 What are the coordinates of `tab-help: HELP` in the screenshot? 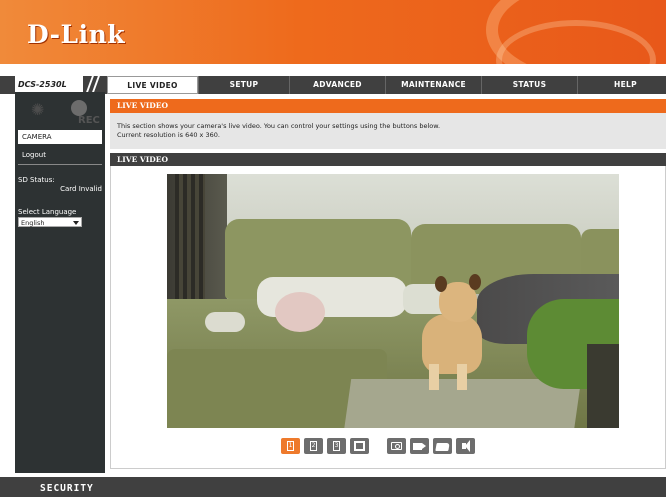 It's located at (621, 85).